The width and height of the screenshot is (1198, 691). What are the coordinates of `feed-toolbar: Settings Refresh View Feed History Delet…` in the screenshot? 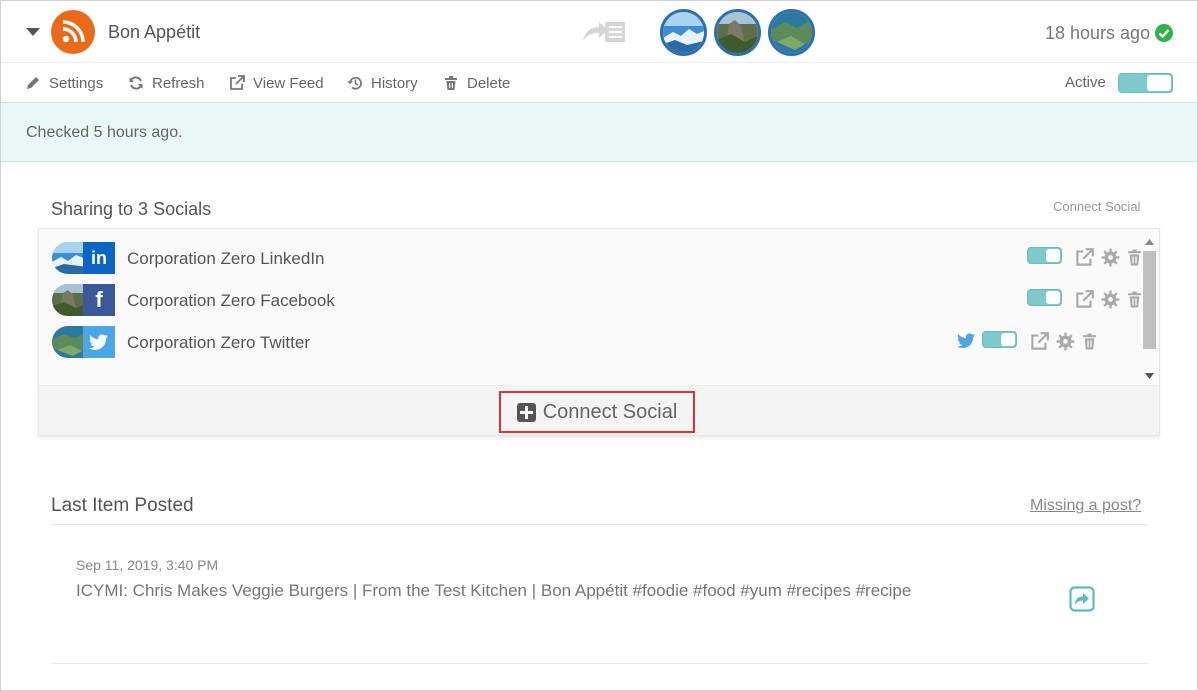 It's located at (599, 83).